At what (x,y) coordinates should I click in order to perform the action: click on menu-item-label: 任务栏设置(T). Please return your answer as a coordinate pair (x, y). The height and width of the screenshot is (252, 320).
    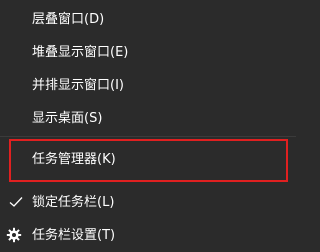
    Looking at the image, I should click on (74, 235).